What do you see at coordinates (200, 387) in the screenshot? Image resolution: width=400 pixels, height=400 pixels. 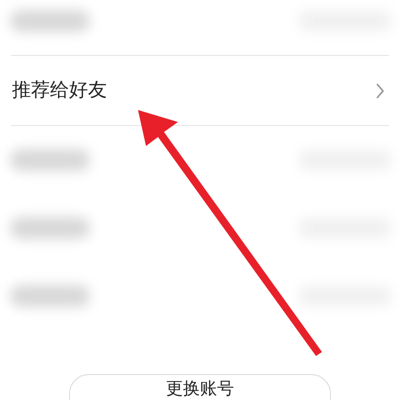 I see `switch-account-button: 更换账号` at bounding box center [200, 387].